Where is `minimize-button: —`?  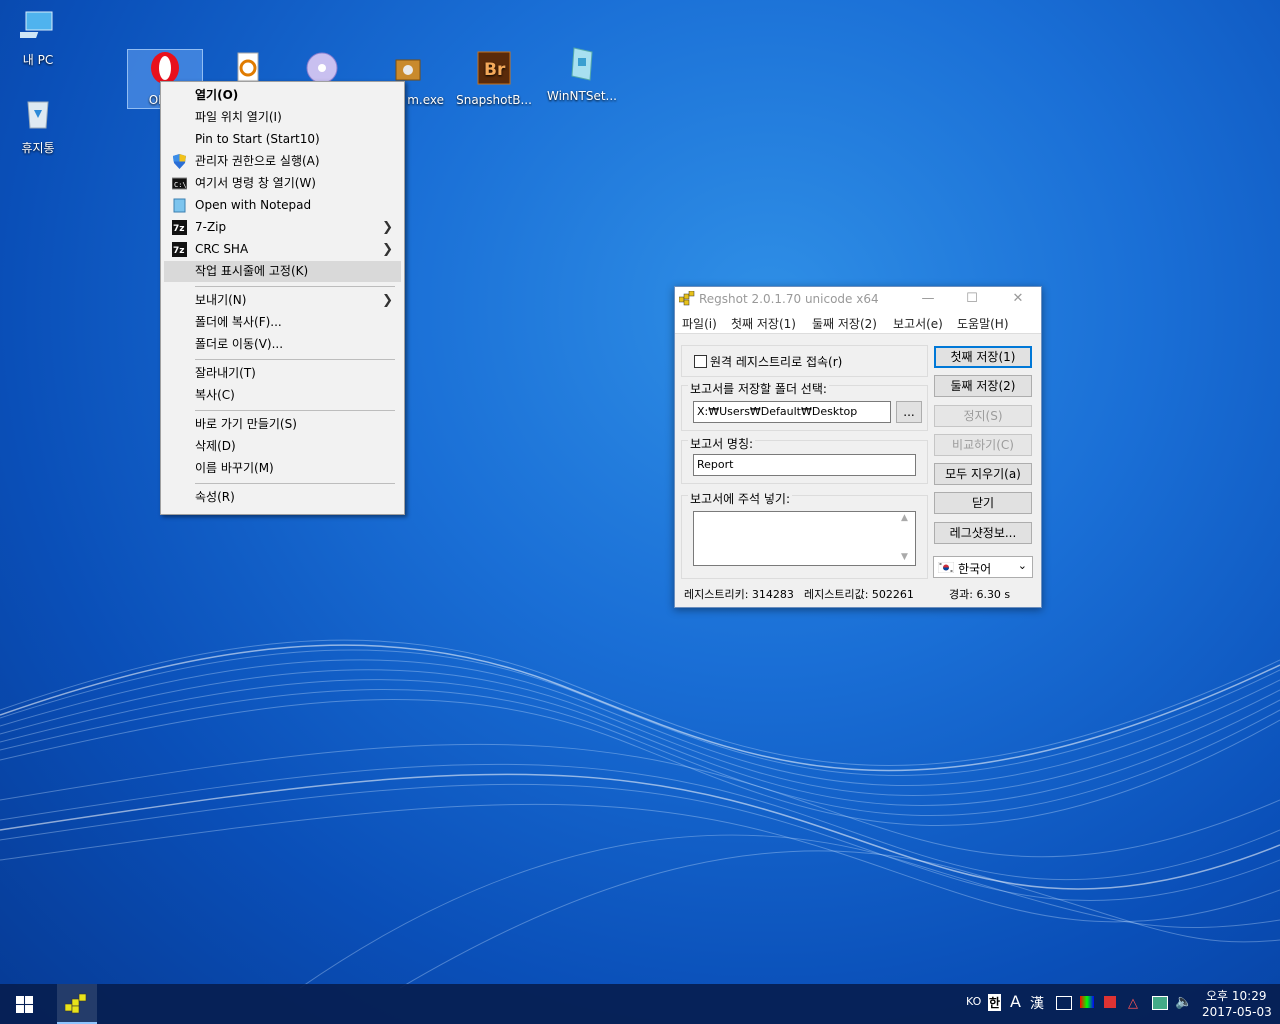
minimize-button: — is located at coordinates (928, 299).